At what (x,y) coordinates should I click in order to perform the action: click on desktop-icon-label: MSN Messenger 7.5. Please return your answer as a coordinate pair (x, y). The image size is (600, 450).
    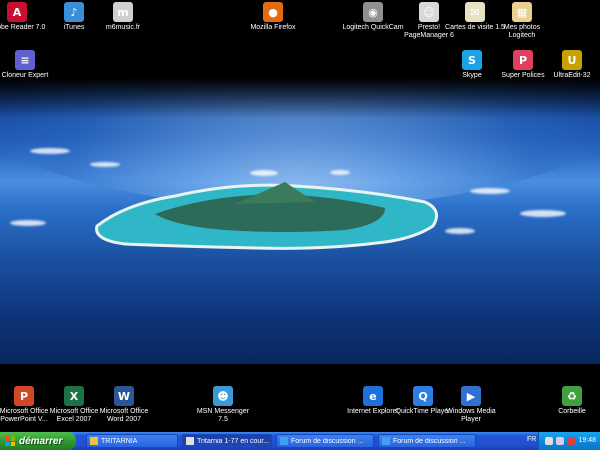
    Looking at the image, I should click on (223, 415).